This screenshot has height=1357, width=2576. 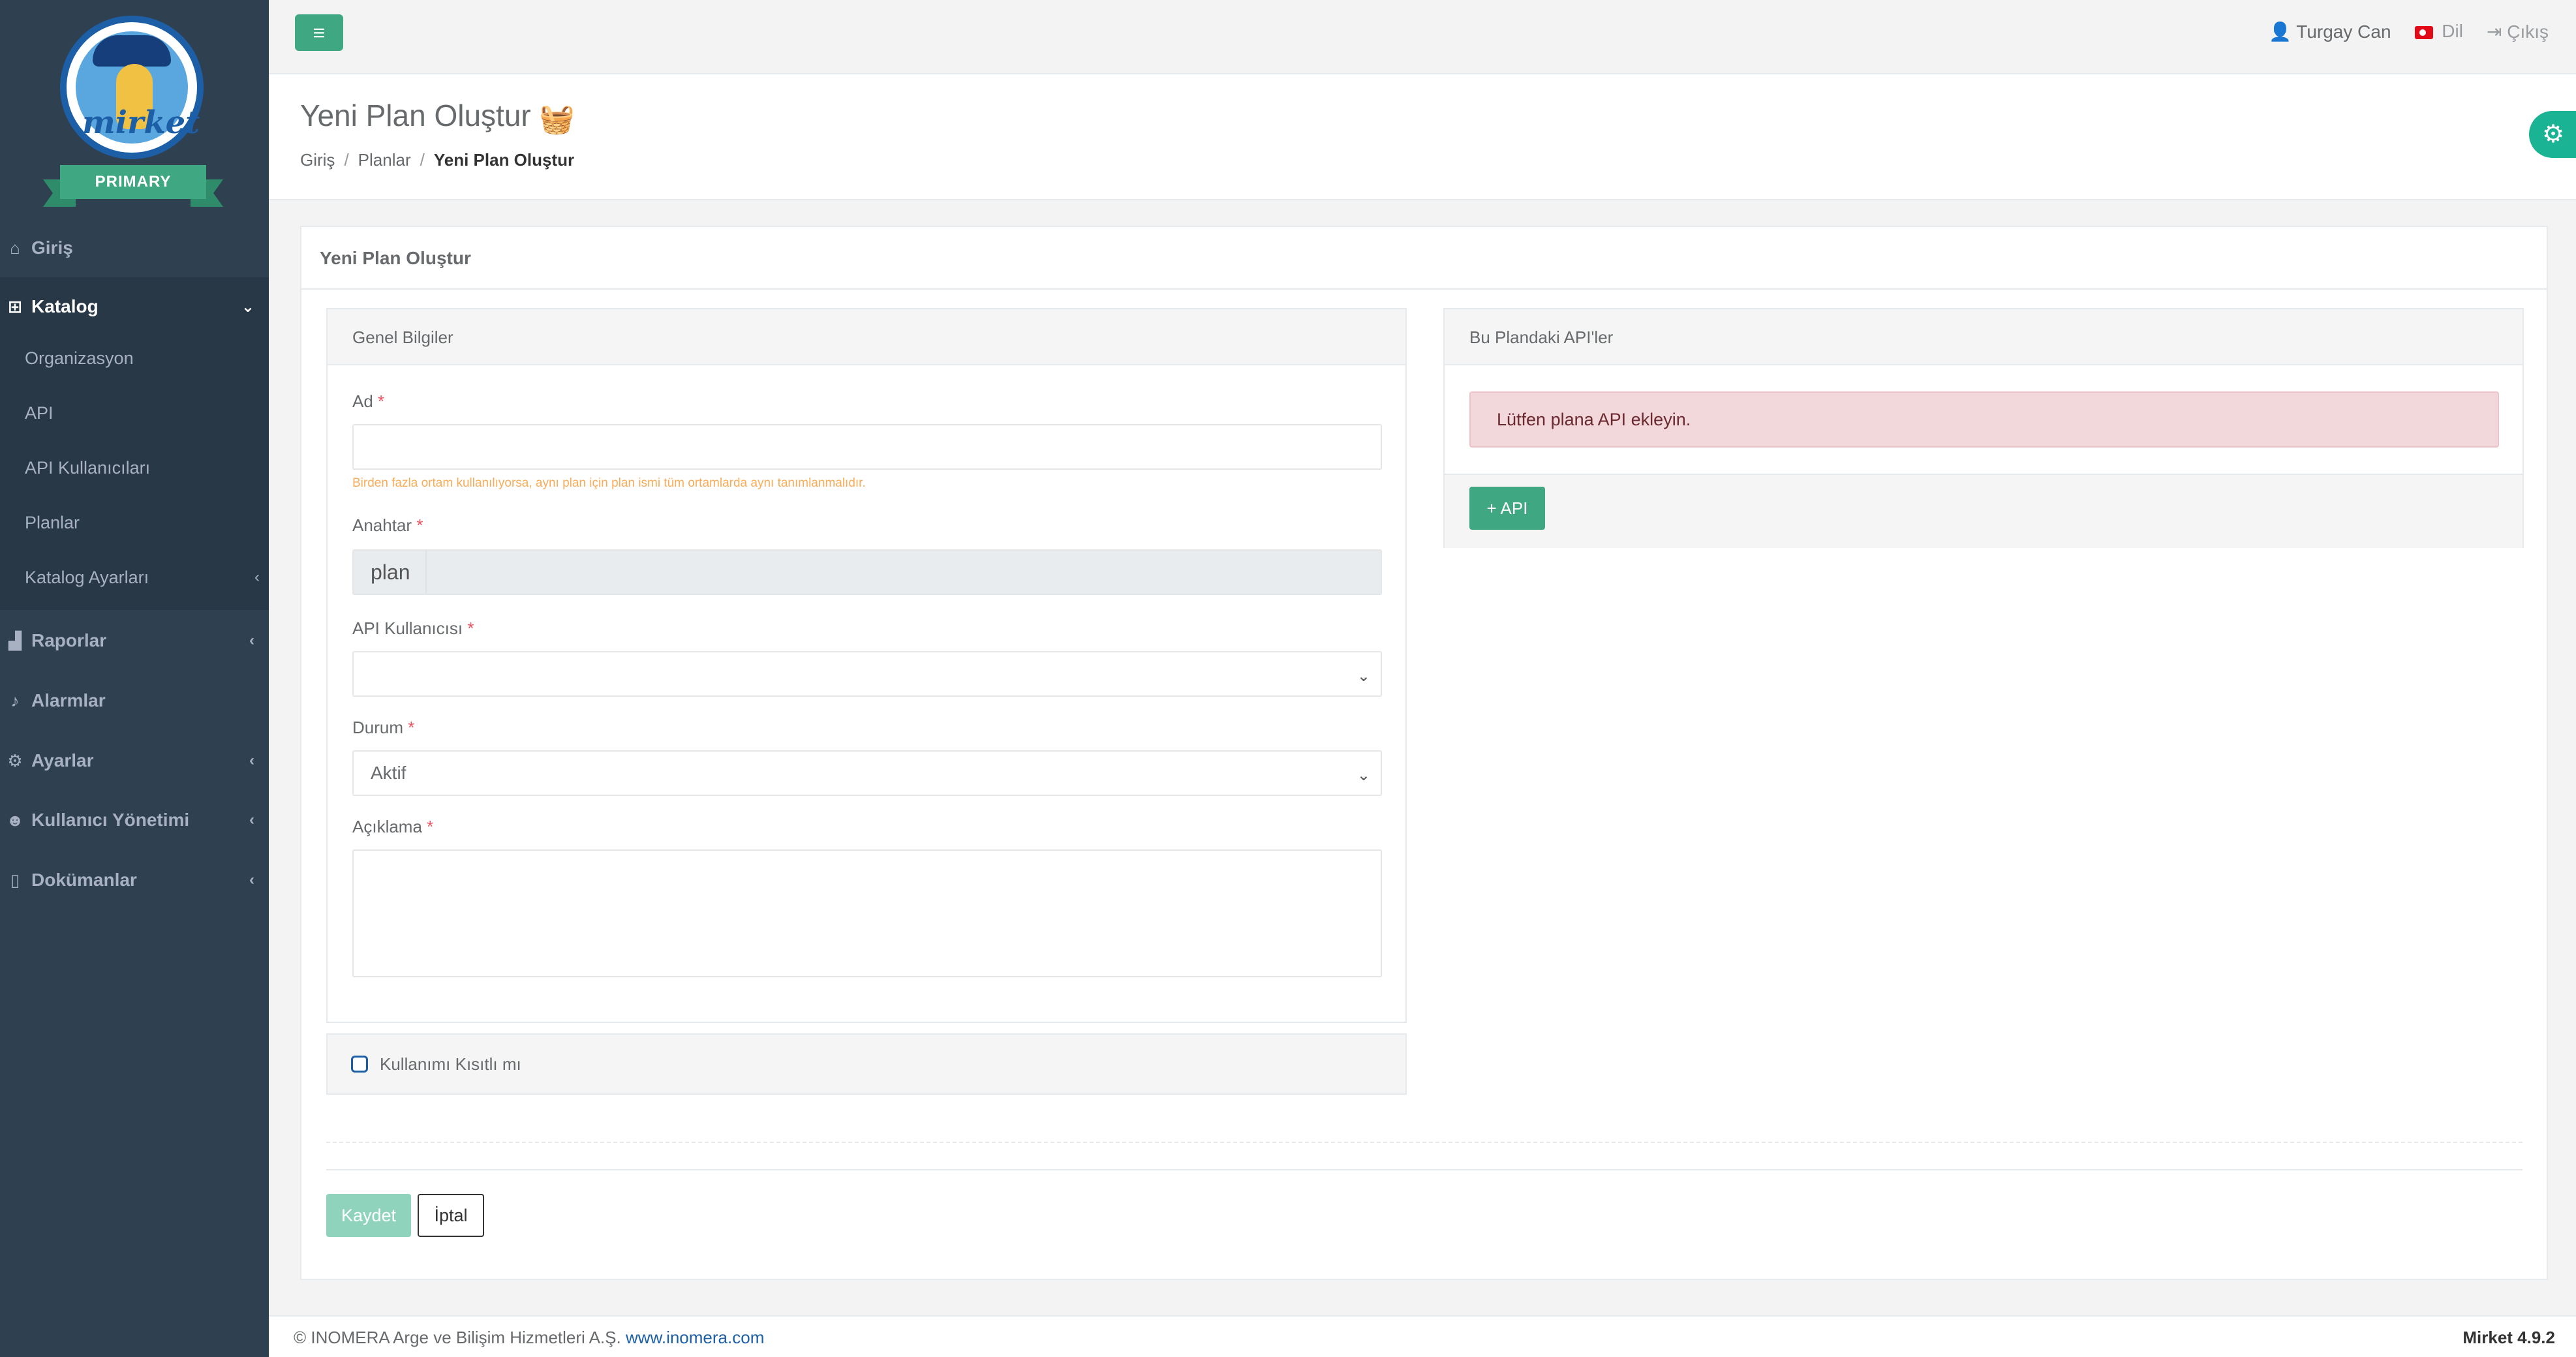 What do you see at coordinates (387, 525) in the screenshot?
I see `key-label: Anahtar *` at bounding box center [387, 525].